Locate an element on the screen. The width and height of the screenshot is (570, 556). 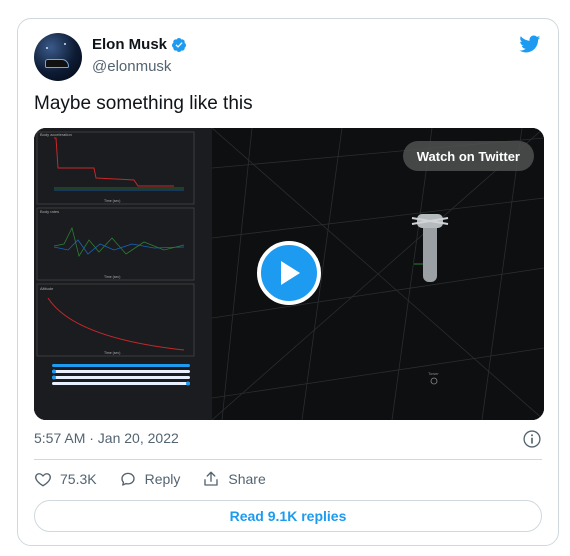
author-row: Elon Musk is located at coordinates (139, 44).